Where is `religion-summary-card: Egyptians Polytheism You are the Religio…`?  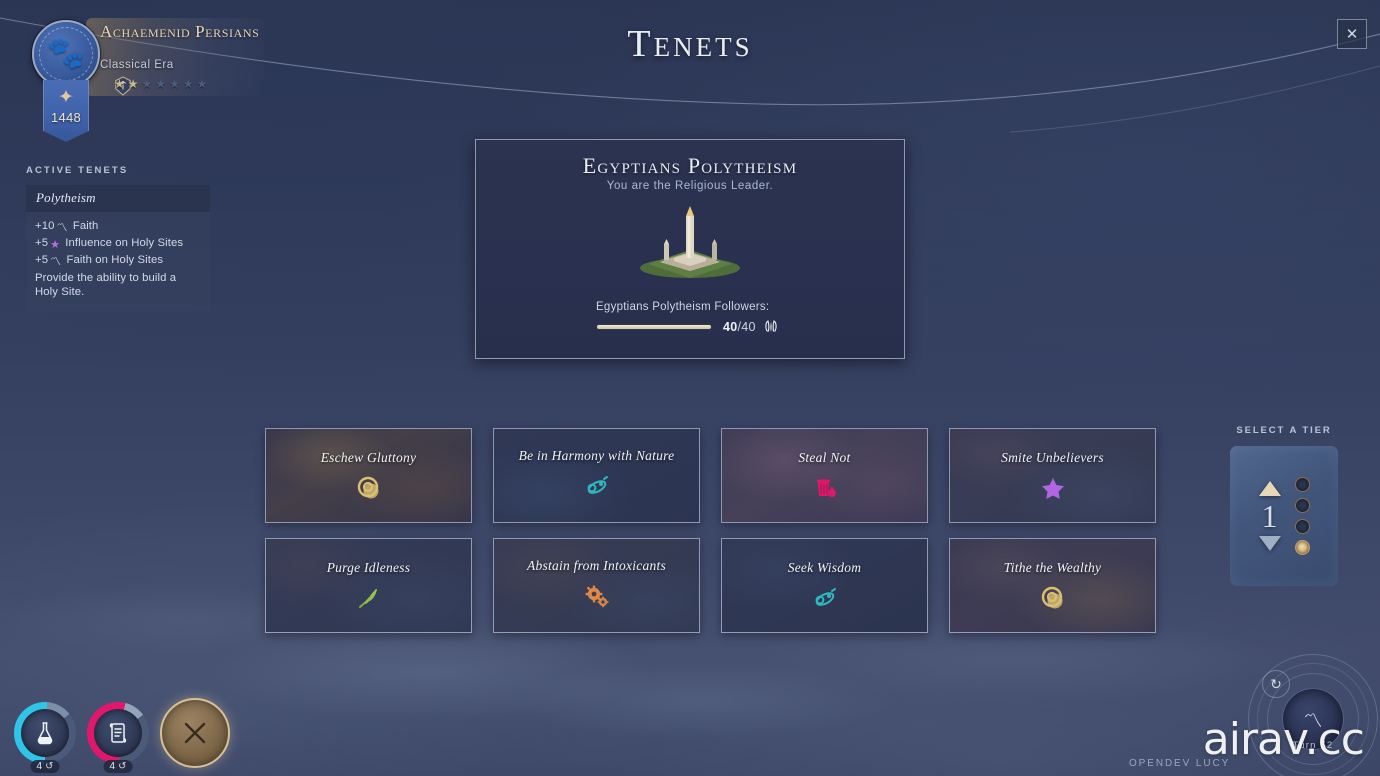
religion-summary-card: Egyptians Polytheism You are the Religio… is located at coordinates (690, 249).